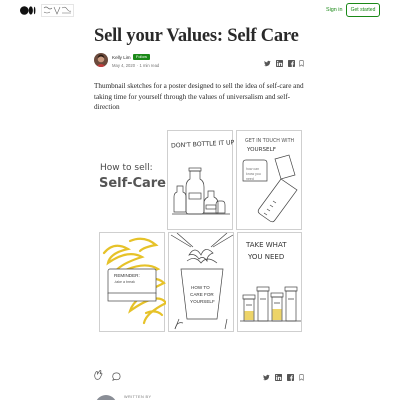 This screenshot has width=400, height=400. What do you see at coordinates (269, 282) in the screenshot?
I see `sketch-take-what-you-need: TAKE WHAT YOU NEED` at bounding box center [269, 282].